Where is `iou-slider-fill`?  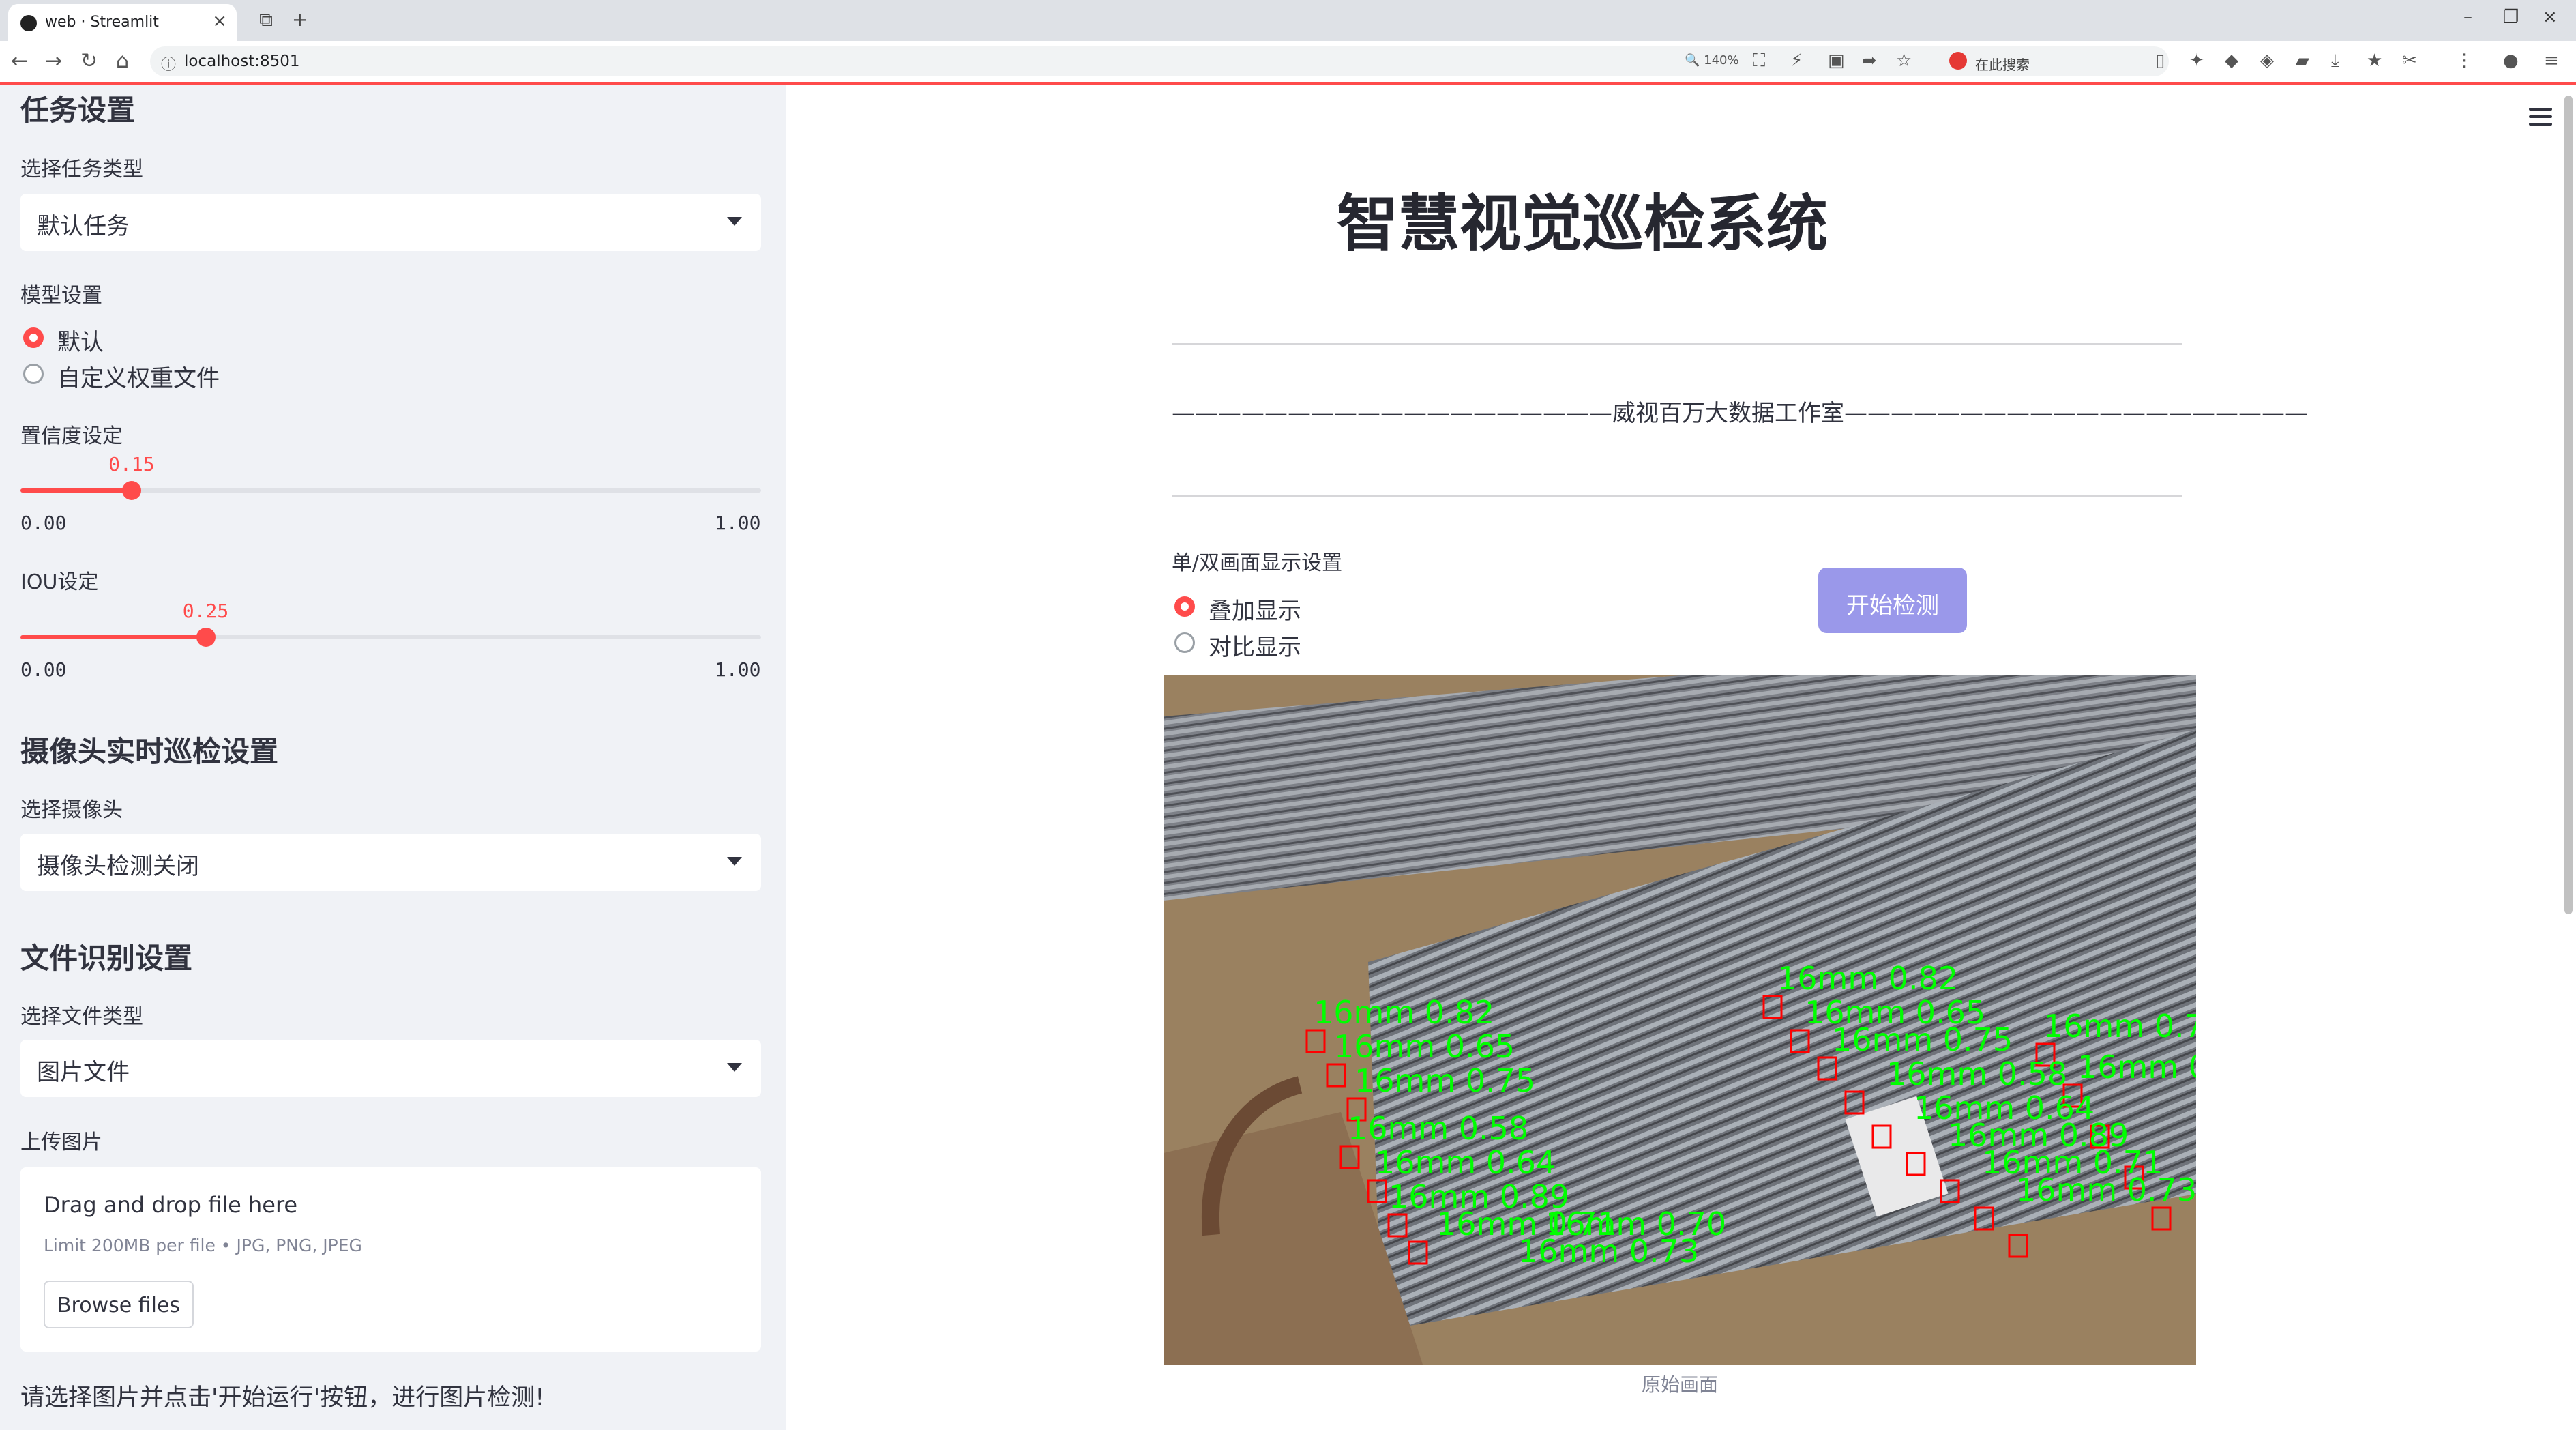 iou-slider-fill is located at coordinates (113, 637).